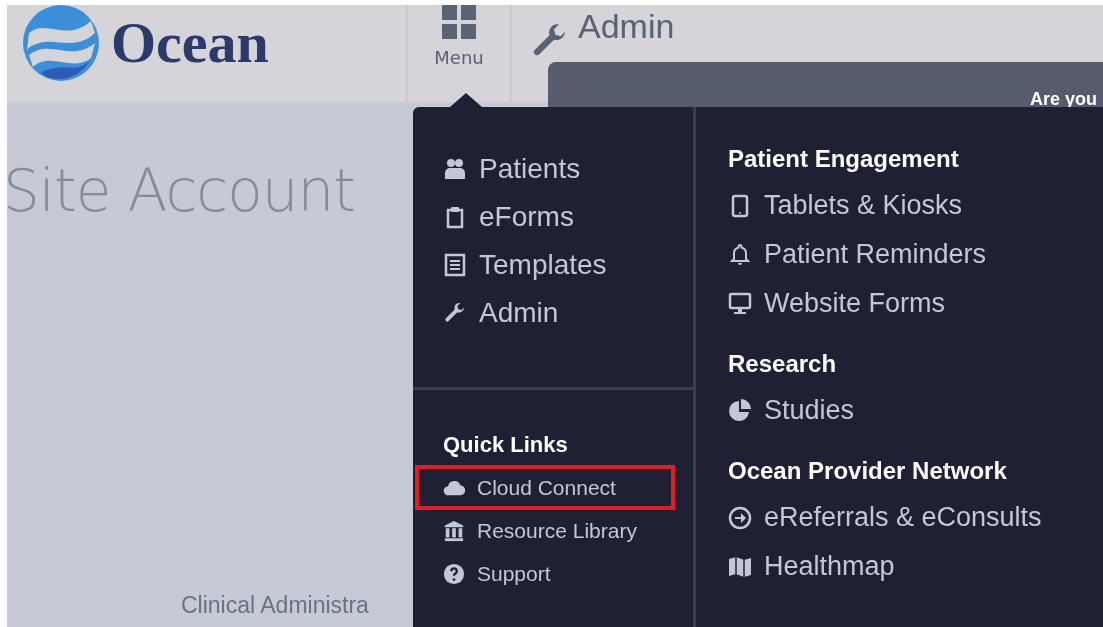 The height and width of the screenshot is (627, 1103). I want to click on bell-icon, so click(740, 254).